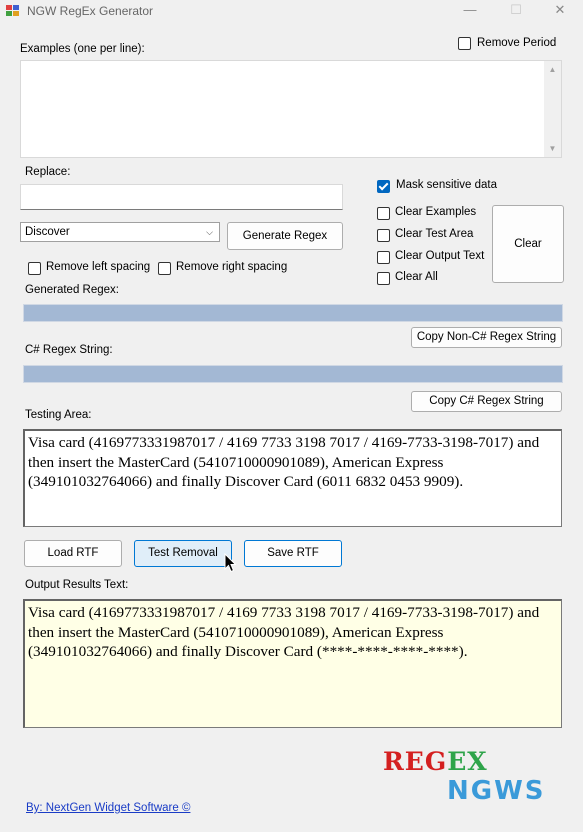 The width and height of the screenshot is (583, 832). What do you see at coordinates (436, 212) in the screenshot?
I see `clear-examples-label: Clear Examples` at bounding box center [436, 212].